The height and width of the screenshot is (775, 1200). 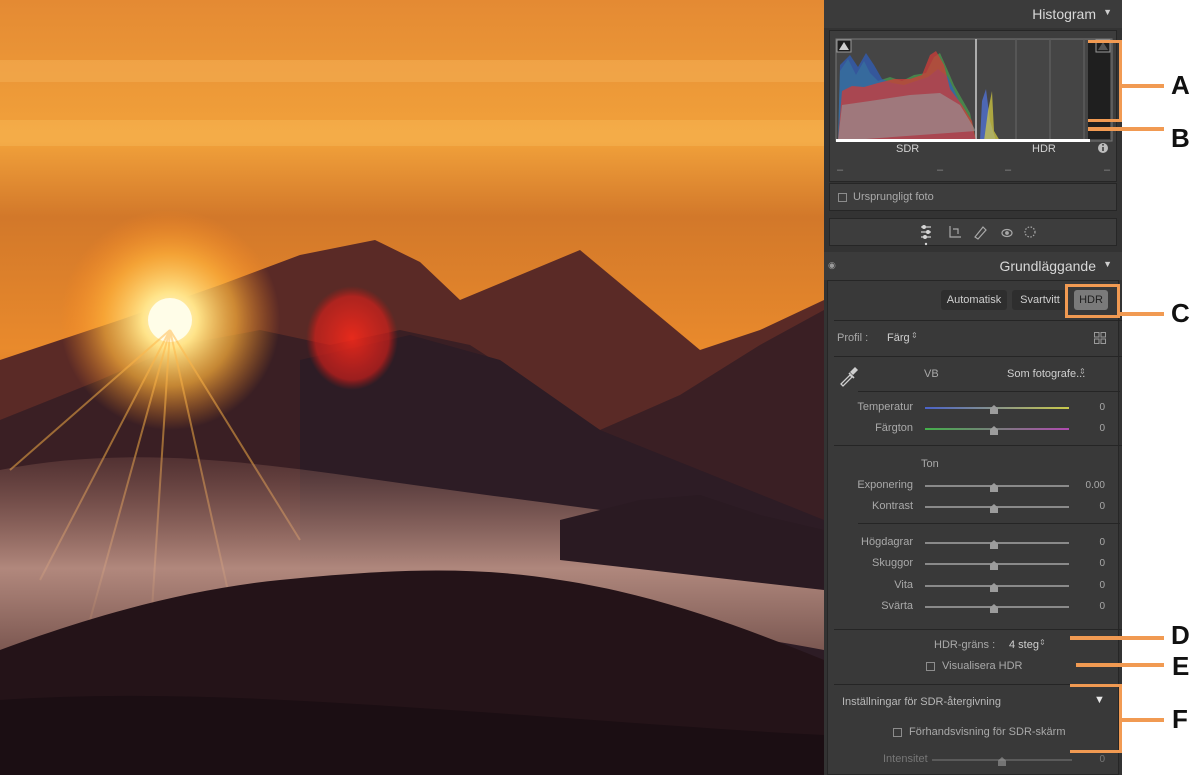 I want to click on tint-value: 0, so click(x=1093, y=428).